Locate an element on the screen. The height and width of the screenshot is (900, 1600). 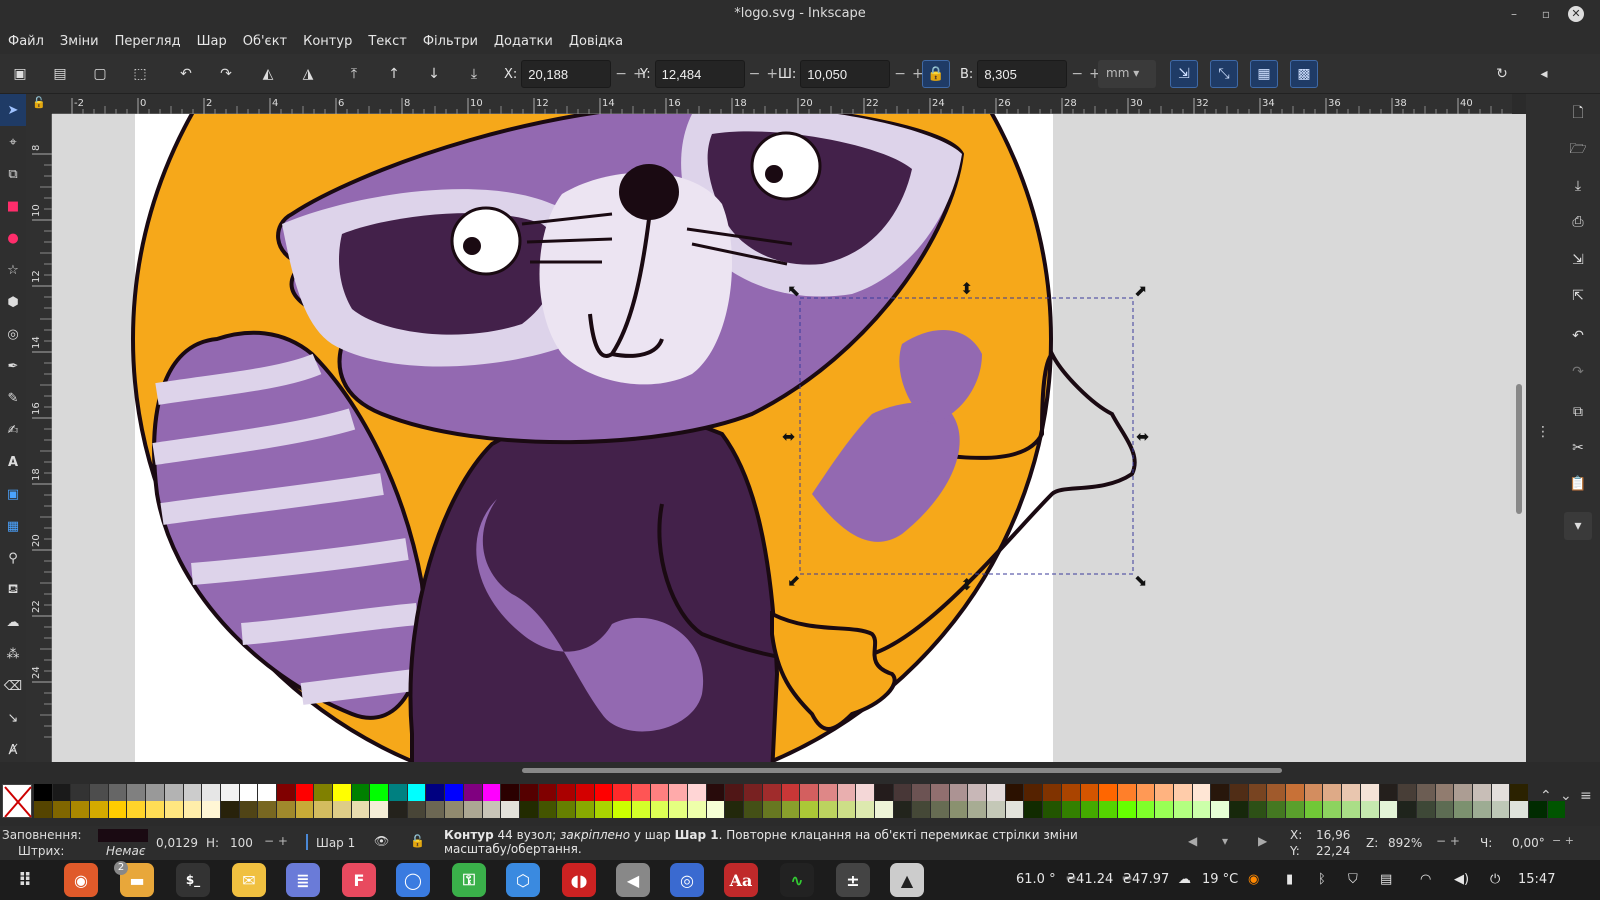
inkscape-icon: ▲ is located at coordinates (907, 880).